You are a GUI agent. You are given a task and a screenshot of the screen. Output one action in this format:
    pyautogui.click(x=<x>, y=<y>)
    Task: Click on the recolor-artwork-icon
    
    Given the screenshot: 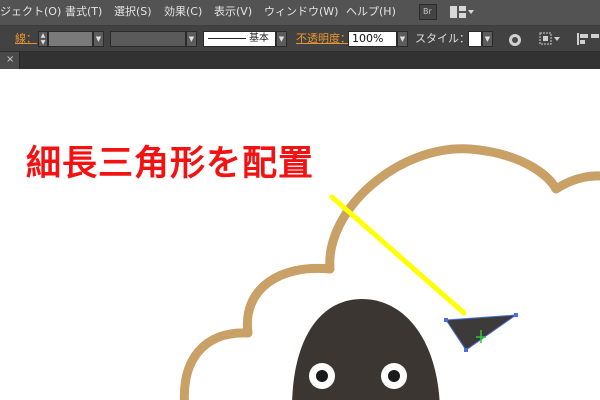 What is the action you would take?
    pyautogui.click(x=515, y=39)
    